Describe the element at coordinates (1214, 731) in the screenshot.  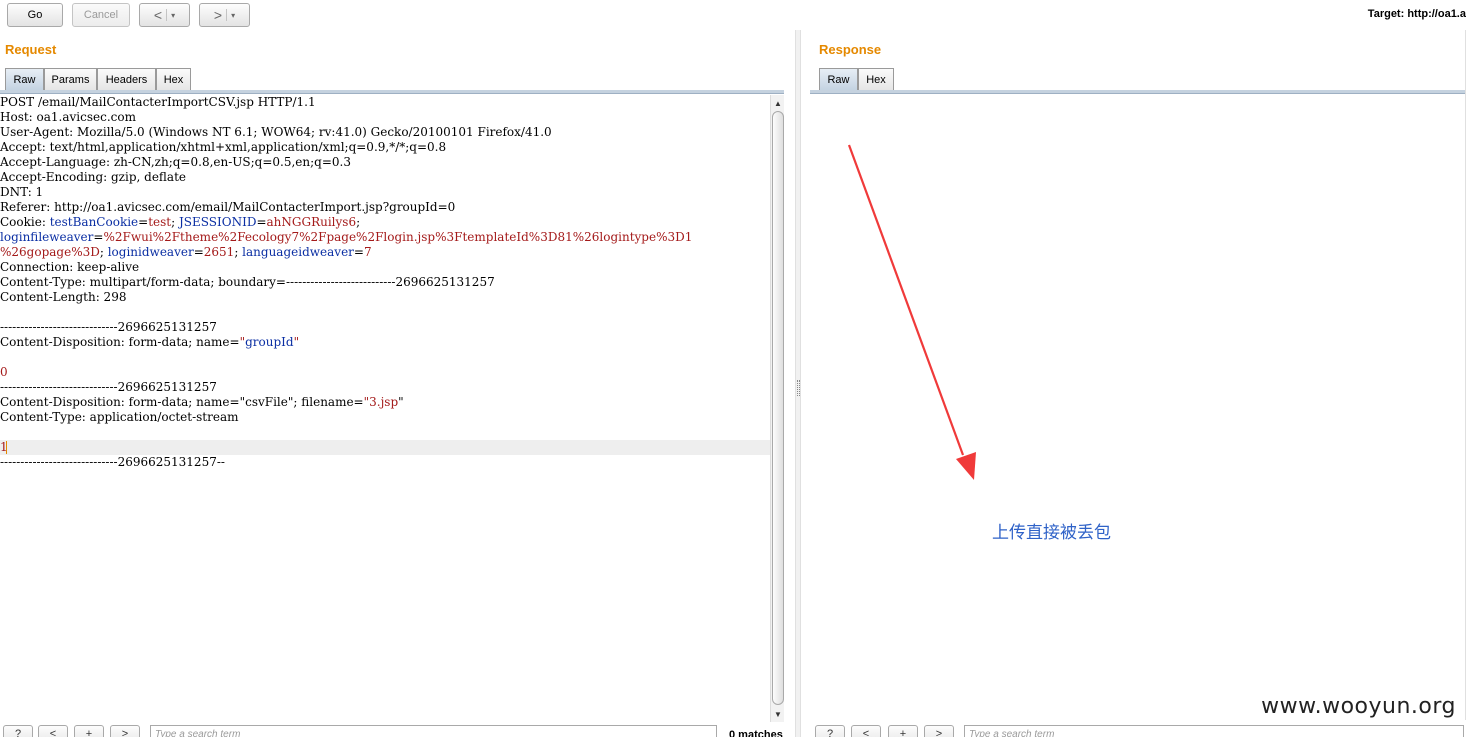
I see `response-search-input: Type a search term` at that location.